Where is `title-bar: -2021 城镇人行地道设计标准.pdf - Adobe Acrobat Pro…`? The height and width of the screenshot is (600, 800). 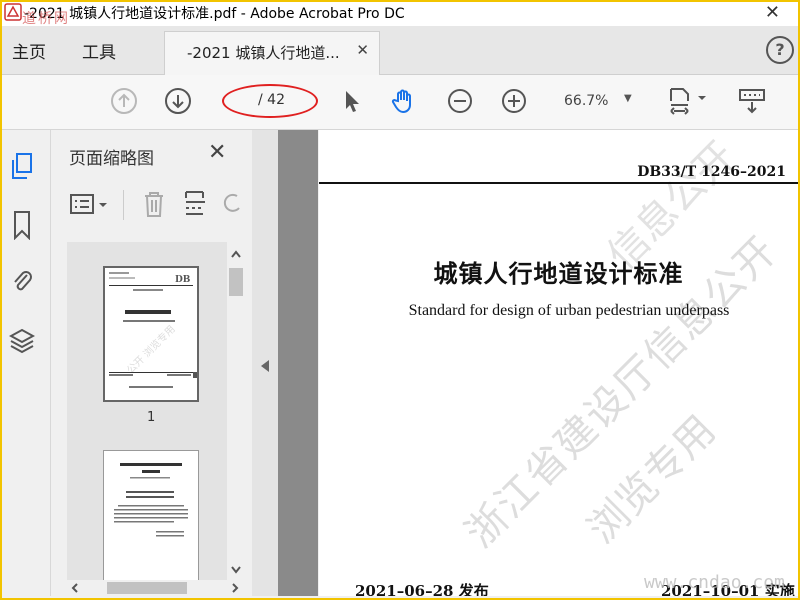 title-bar: -2021 城镇人行地道设计标准.pdf - Adobe Acrobat Pro… is located at coordinates (400, 13).